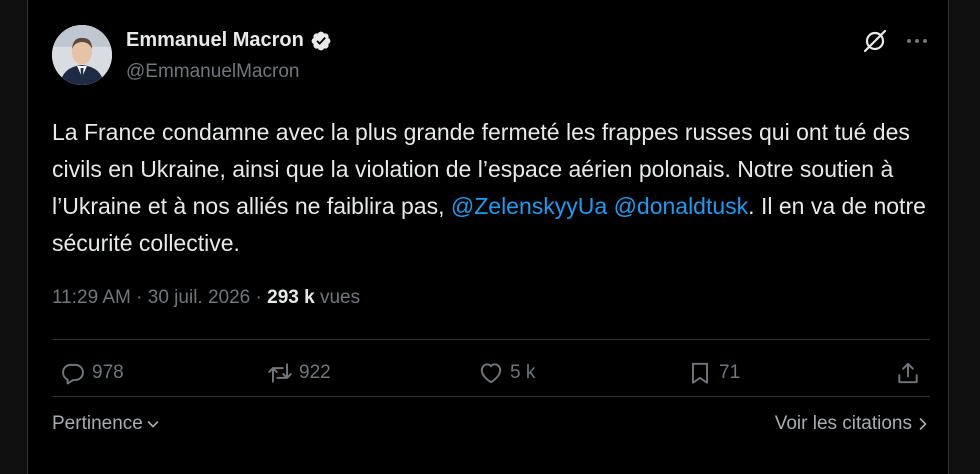 This screenshot has width=980, height=474. I want to click on tweet-meta: 11:29 AM · 30 juil. 2026 · 293 k vues, so click(206, 298).